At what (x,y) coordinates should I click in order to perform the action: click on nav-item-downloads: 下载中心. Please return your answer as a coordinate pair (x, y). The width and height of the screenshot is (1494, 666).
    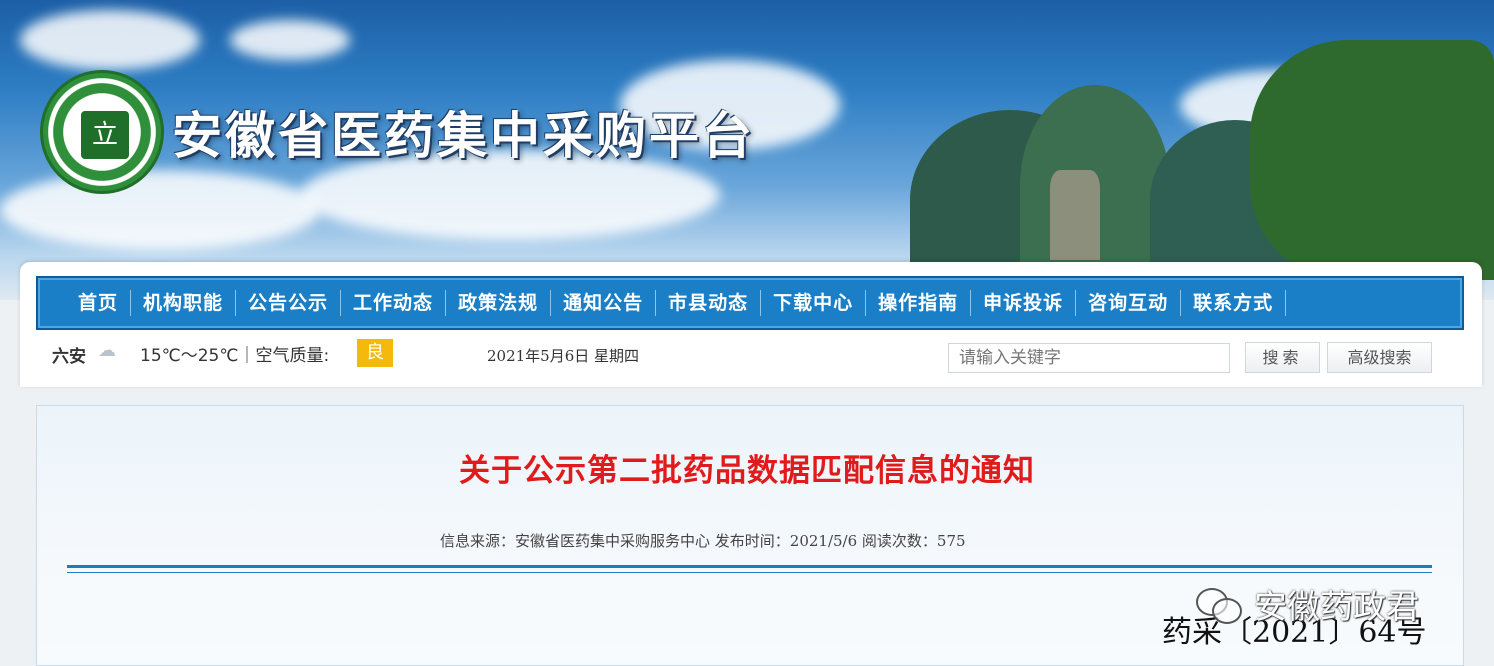
    Looking at the image, I should click on (814, 303).